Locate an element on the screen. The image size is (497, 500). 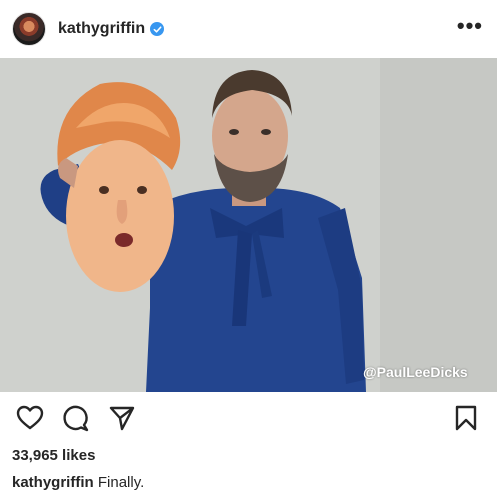
more-options-button: ••• is located at coordinates (470, 26).